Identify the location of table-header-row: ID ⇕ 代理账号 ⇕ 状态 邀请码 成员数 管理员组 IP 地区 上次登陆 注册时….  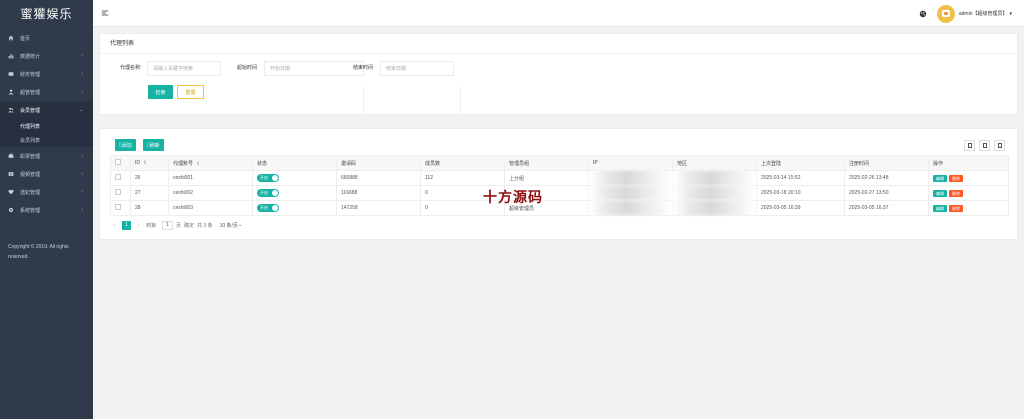
(559, 163).